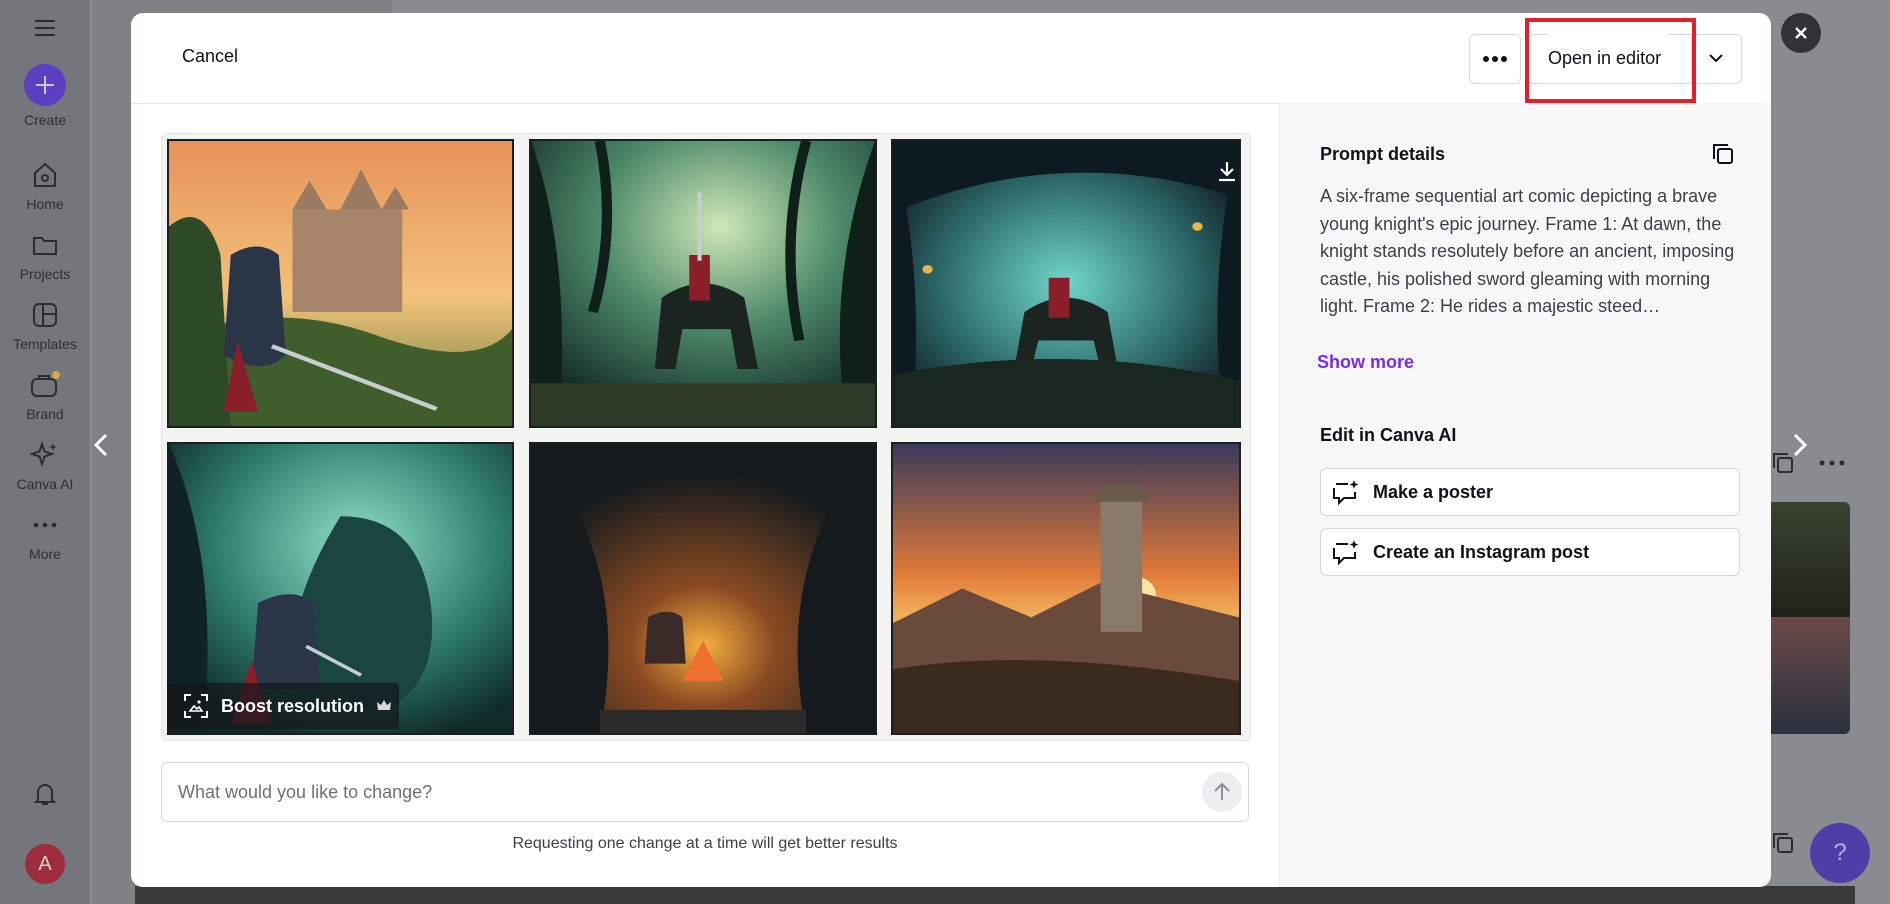  I want to click on sidebar-item-canva-ai: Canva AI, so click(45, 466).